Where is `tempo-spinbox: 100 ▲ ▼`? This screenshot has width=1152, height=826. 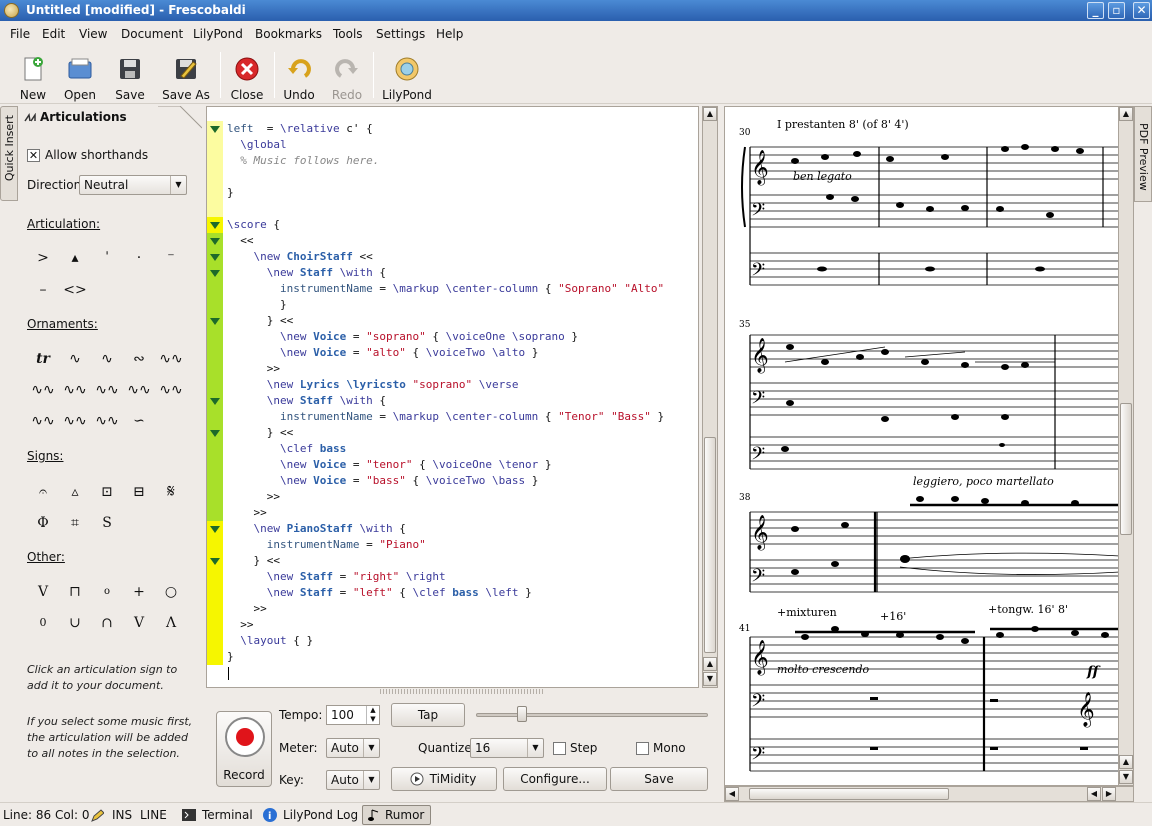
tempo-spinbox: 100 ▲ ▼ is located at coordinates (353, 715).